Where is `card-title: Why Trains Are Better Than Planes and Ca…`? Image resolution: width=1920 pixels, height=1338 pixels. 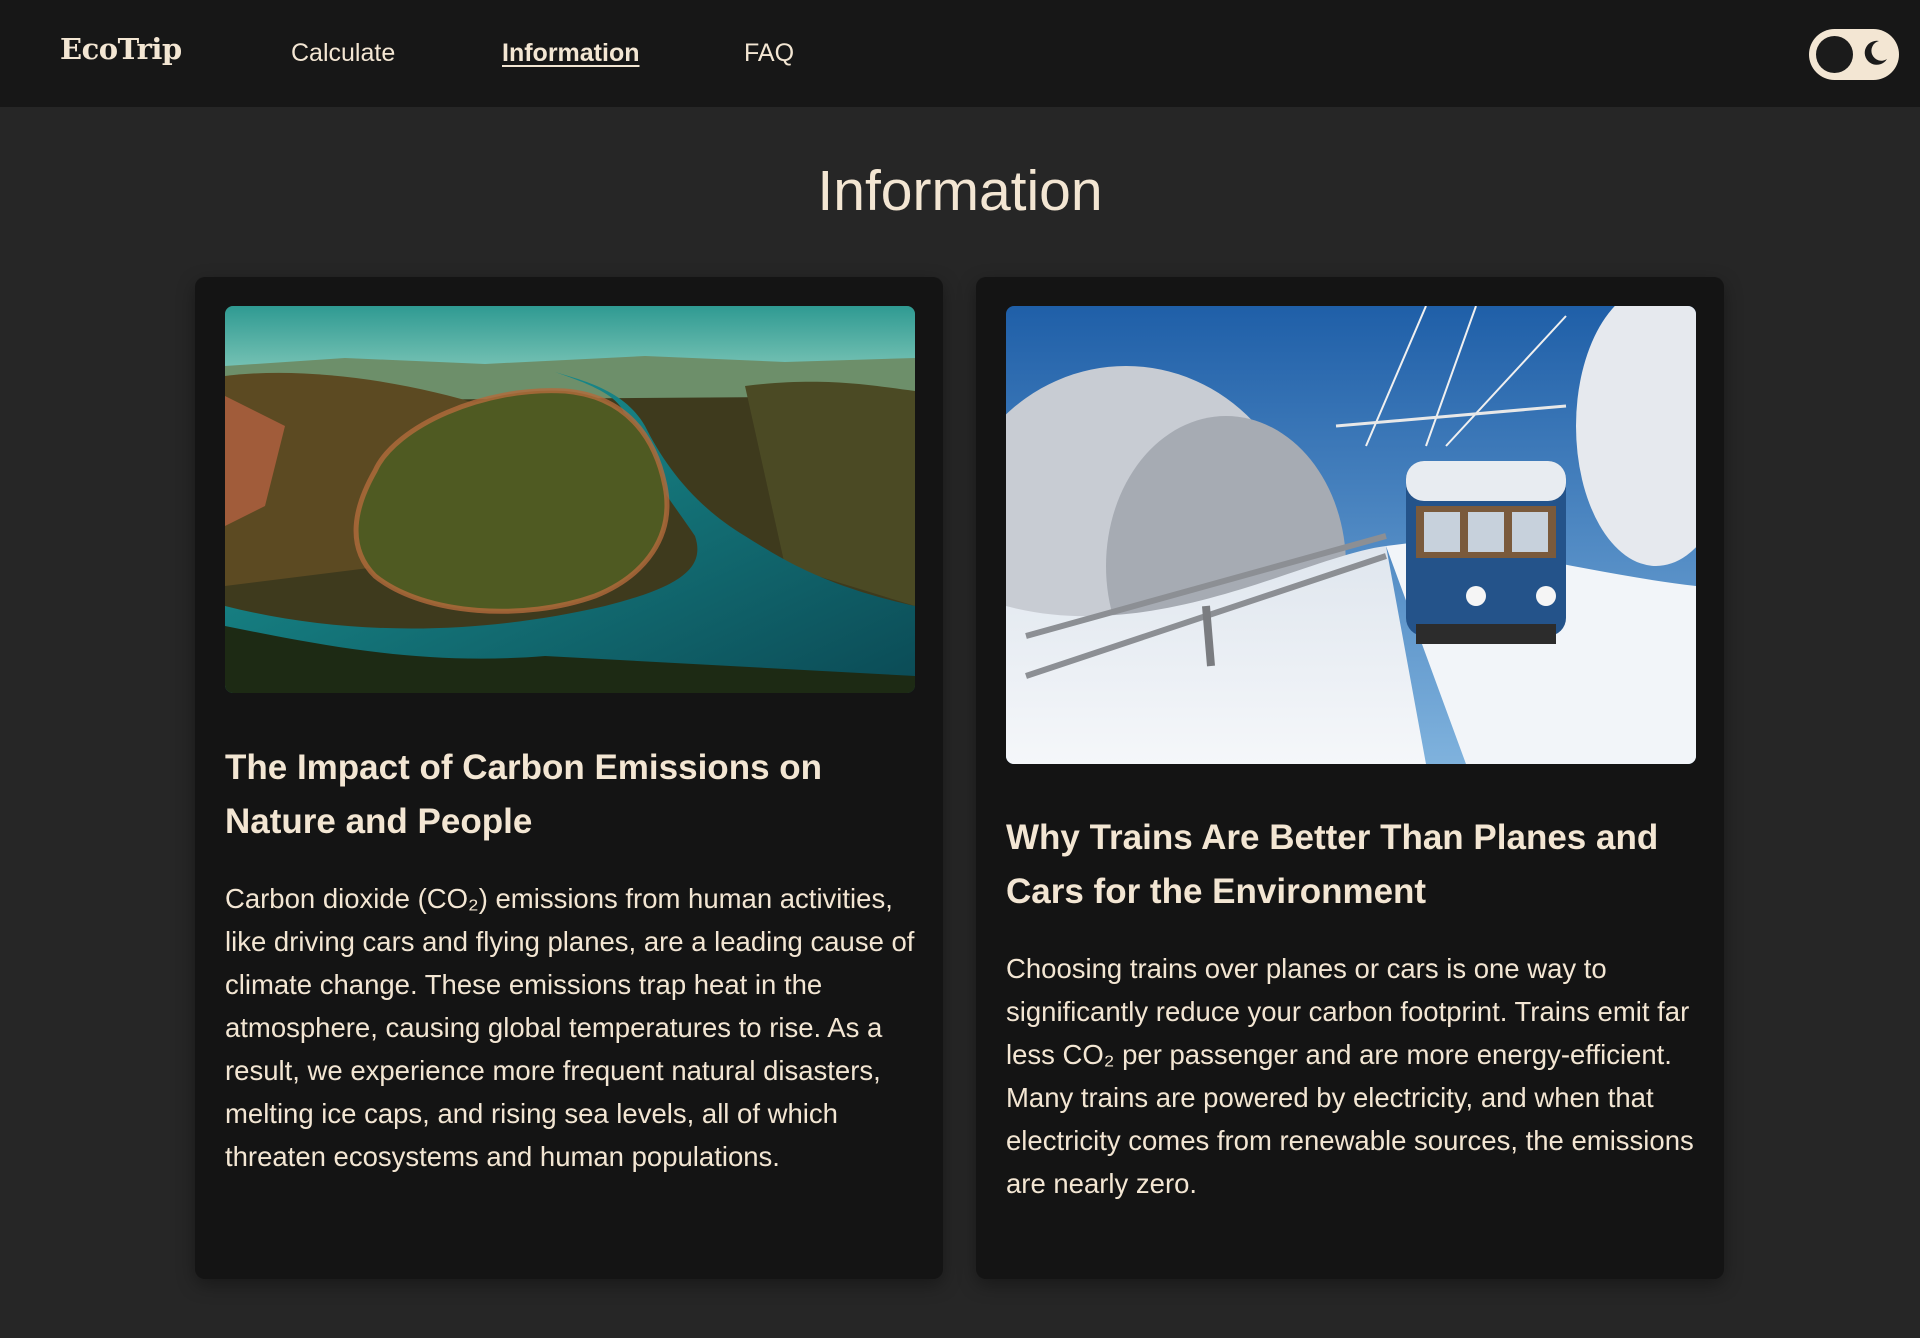 card-title: Why Trains Are Better Than Planes and Ca… is located at coordinates (1332, 864).